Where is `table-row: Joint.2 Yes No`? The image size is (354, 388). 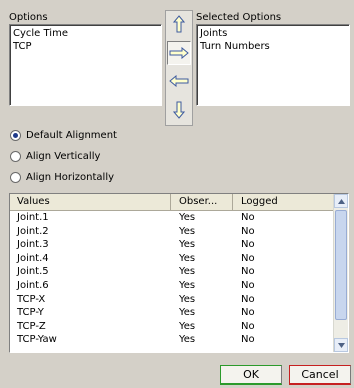
table-row: Joint.2 Yes No is located at coordinates (171, 232).